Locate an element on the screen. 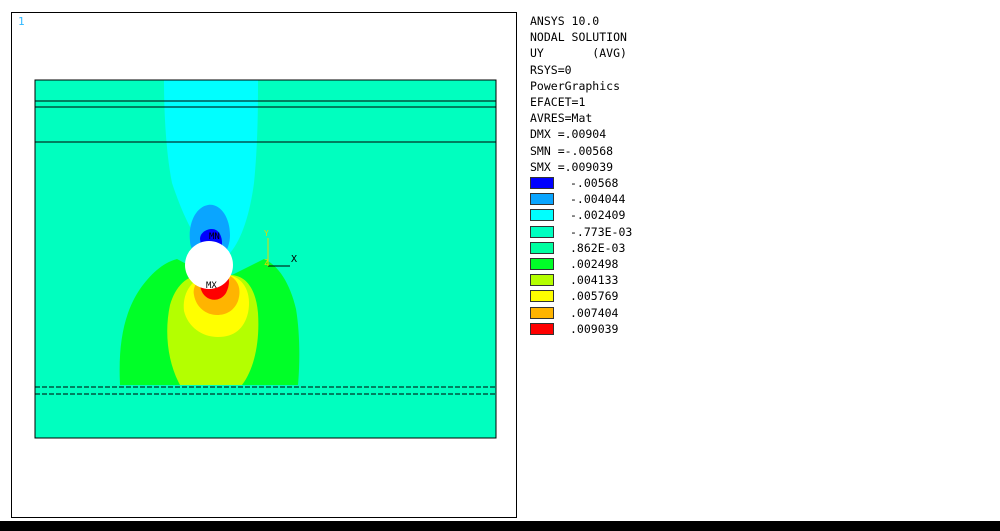 This screenshot has width=1000, height=531. legend-value: .005769 is located at coordinates (594, 296).